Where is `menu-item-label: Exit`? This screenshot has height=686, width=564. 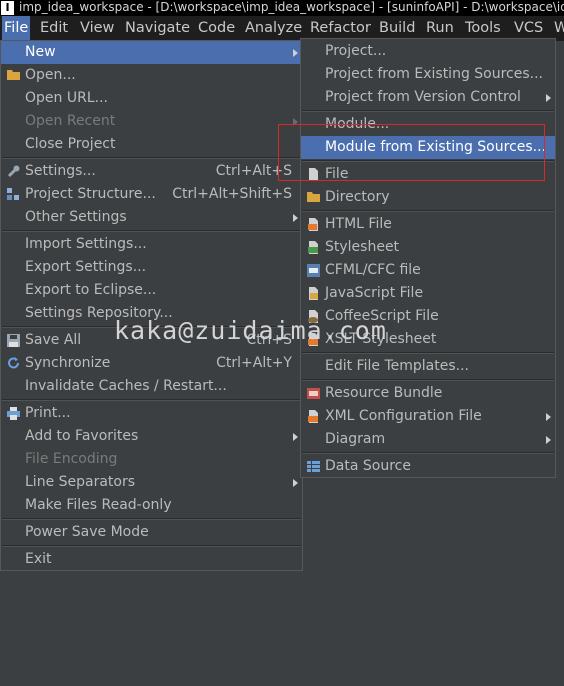
menu-item-label: Exit is located at coordinates (38, 559).